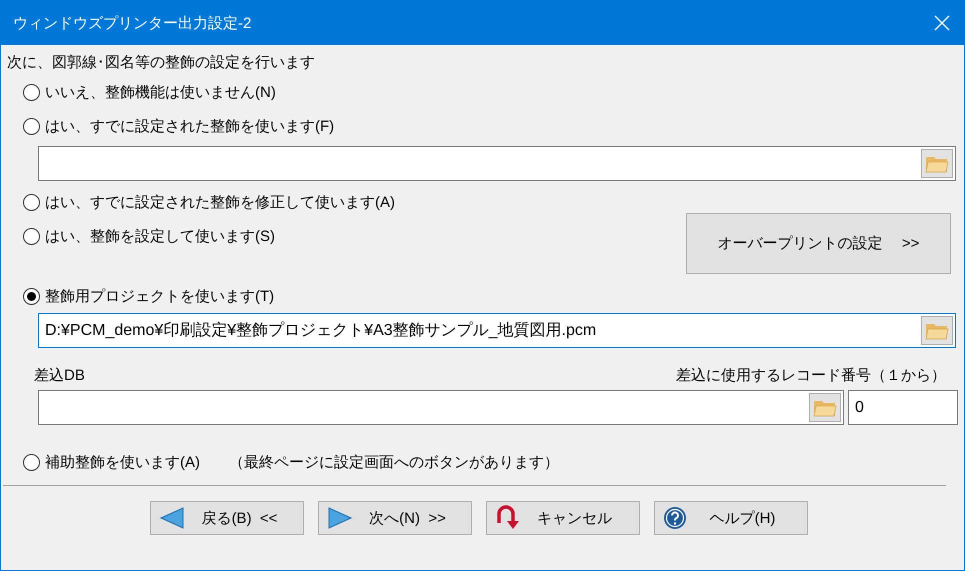  What do you see at coordinates (160, 236) in the screenshot?
I see `option-label: はい、整飾を設定して使います(S)` at bounding box center [160, 236].